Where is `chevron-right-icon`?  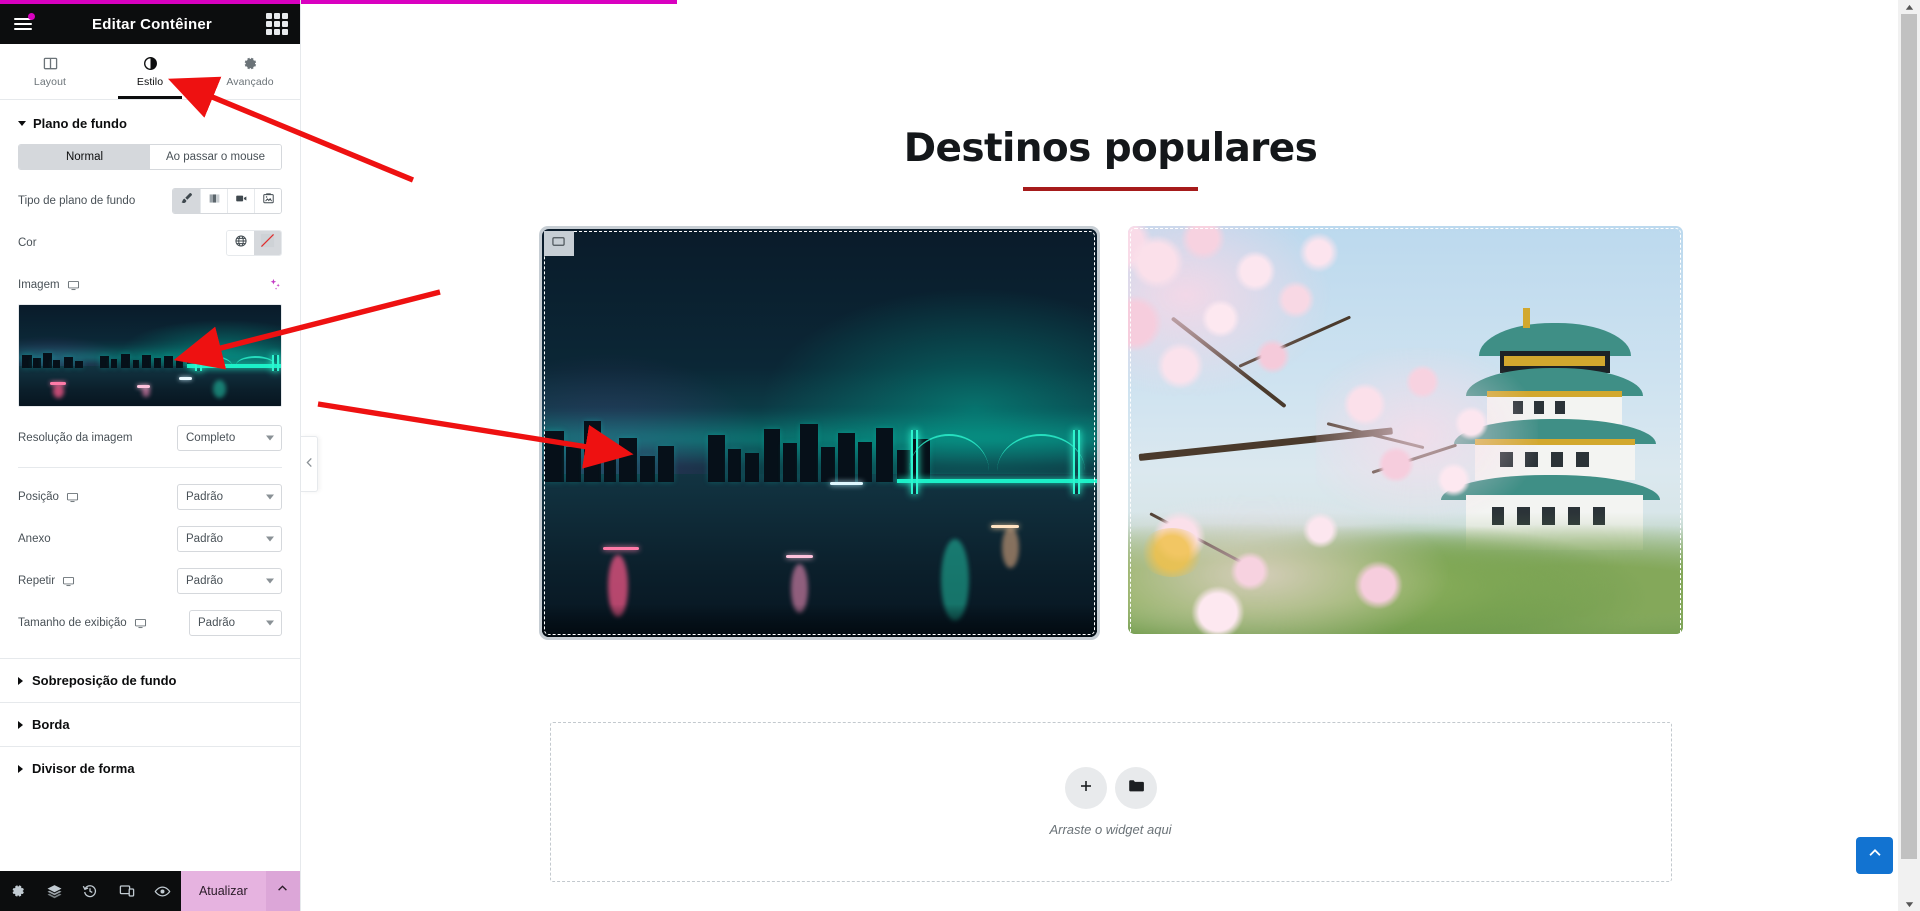 chevron-right-icon is located at coordinates (20, 680).